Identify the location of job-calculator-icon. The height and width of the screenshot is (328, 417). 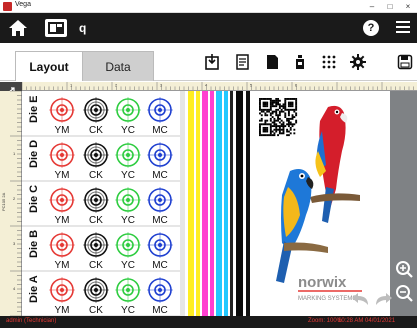
(56, 28).